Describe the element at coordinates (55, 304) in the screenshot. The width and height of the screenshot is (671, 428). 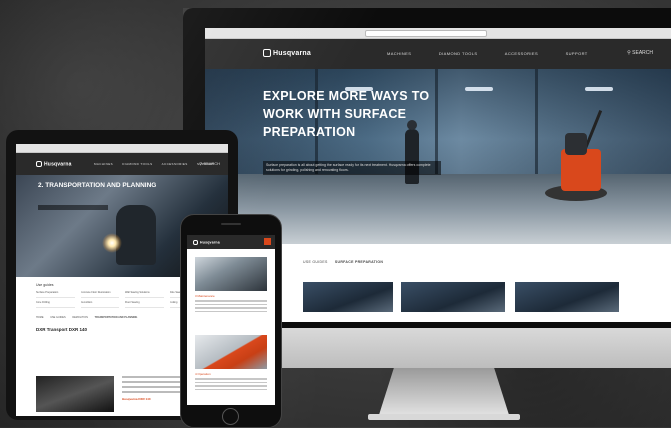
I see `menu-item: Core Drilling` at that location.